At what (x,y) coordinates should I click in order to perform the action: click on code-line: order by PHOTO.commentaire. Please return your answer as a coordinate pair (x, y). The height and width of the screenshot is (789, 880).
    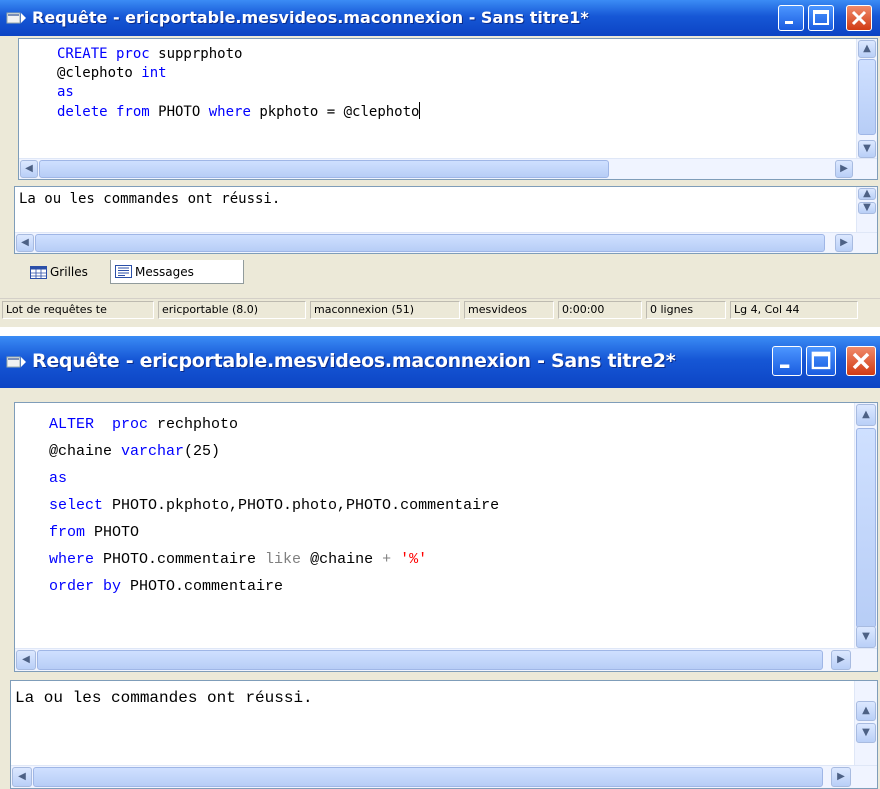
    Looking at the image, I should click on (166, 586).